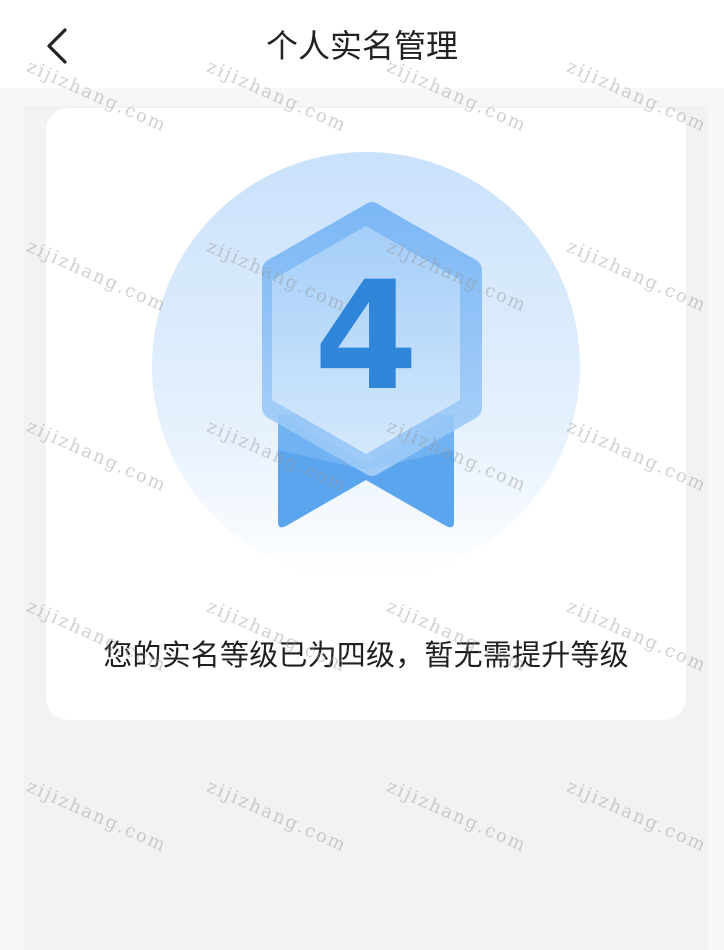 This screenshot has width=724, height=950. I want to click on level-status-text: 您的实名等级已为四级，暂无需提升等级, so click(366, 655).